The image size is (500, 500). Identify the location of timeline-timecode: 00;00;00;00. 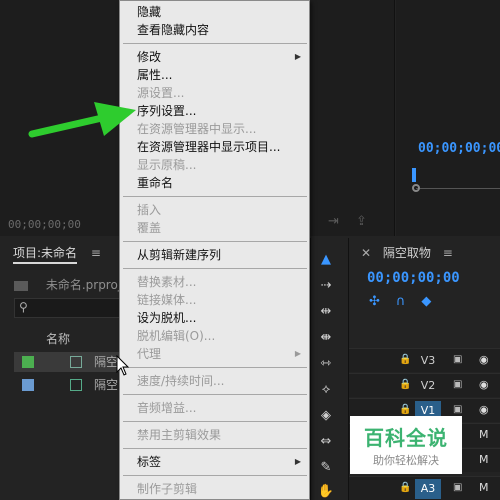
(413, 278).